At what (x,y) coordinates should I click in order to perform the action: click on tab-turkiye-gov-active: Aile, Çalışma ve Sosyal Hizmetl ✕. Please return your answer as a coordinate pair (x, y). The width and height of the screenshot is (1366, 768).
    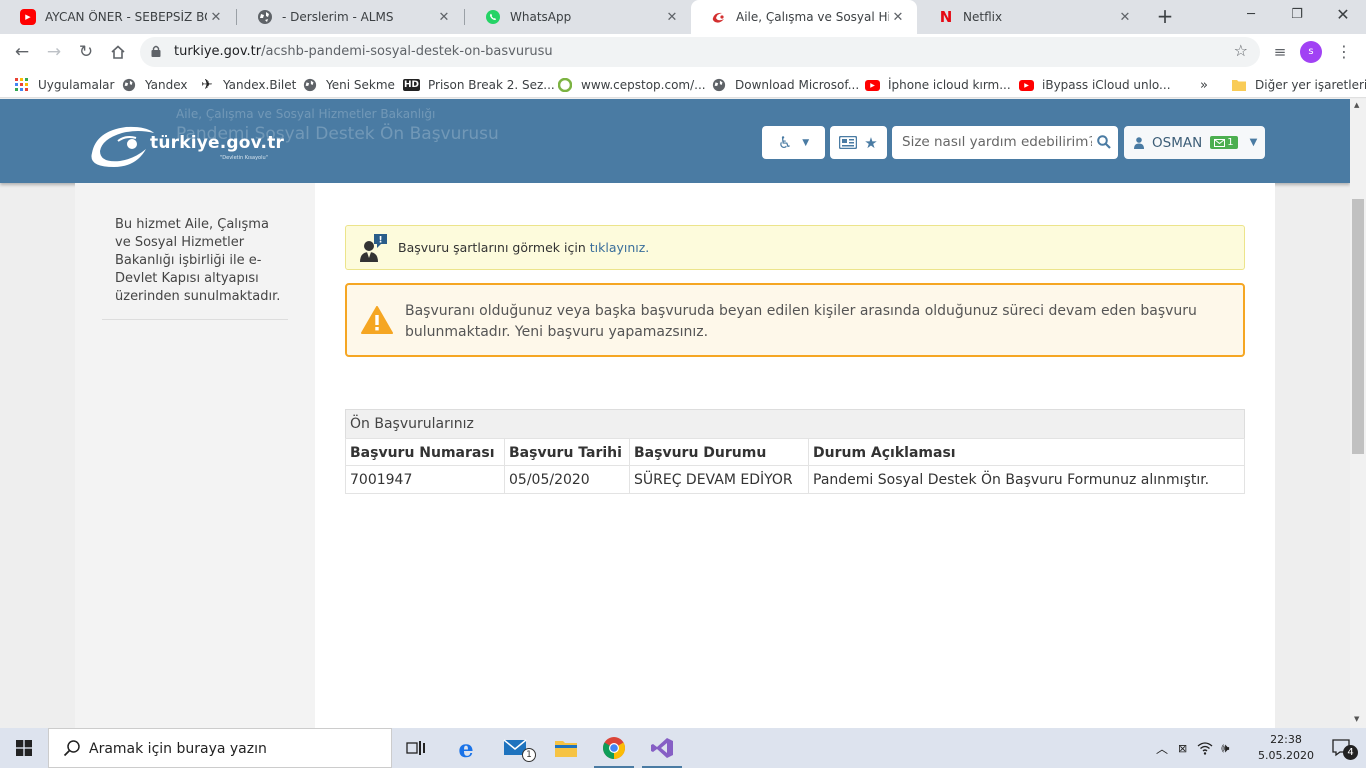
    Looking at the image, I should click on (804, 17).